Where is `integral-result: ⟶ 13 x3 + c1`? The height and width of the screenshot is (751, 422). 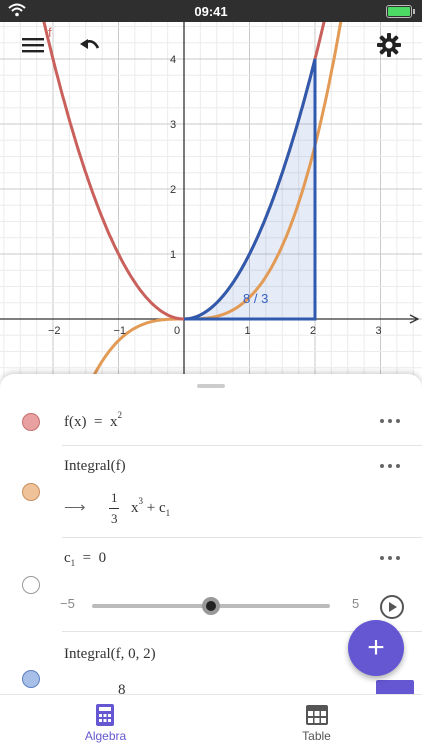
integral-result: ⟶ 13 x3 + c1 is located at coordinates (117, 508).